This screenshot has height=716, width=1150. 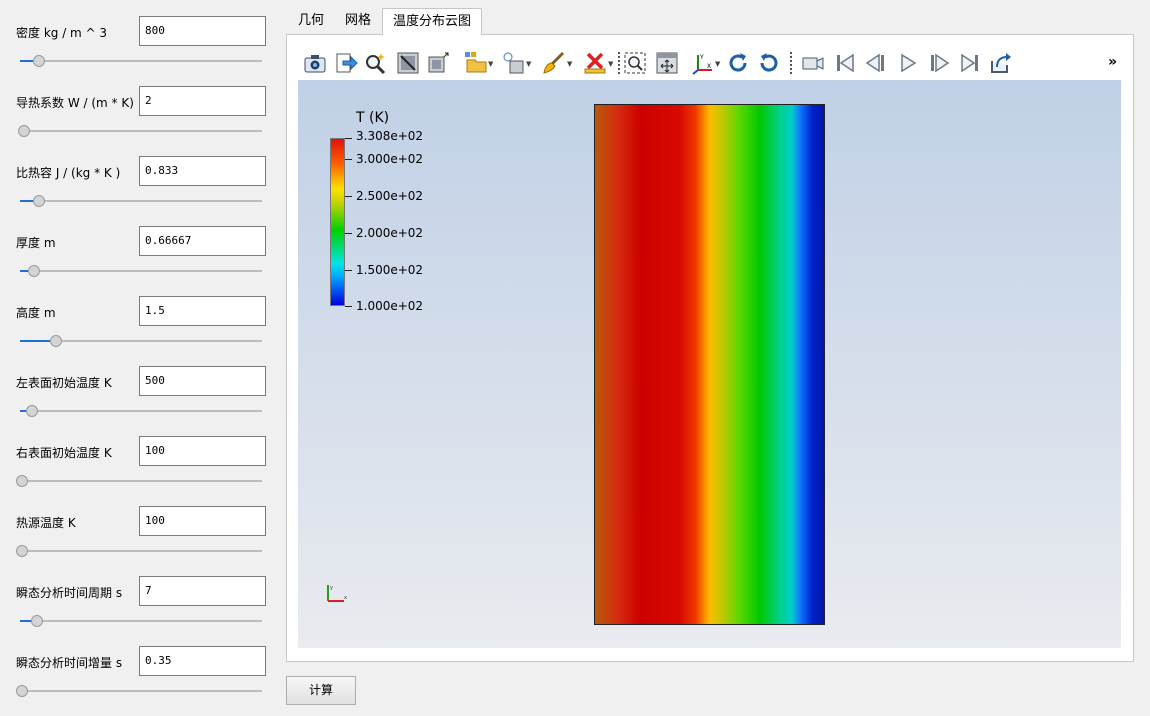 What do you see at coordinates (202, 451) in the screenshot?
I see `right-temp-input: 100` at bounding box center [202, 451].